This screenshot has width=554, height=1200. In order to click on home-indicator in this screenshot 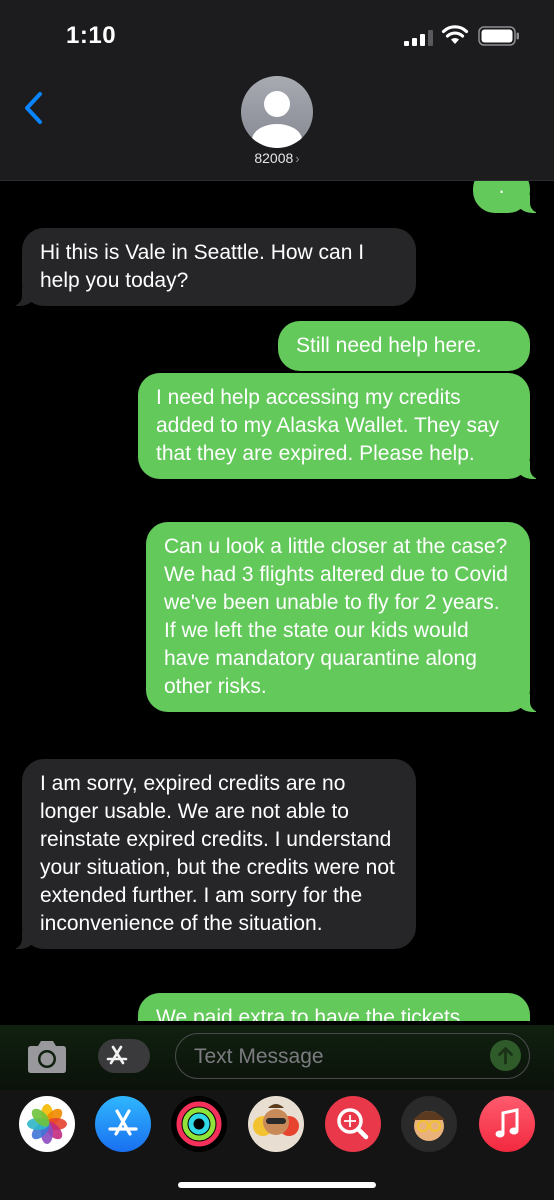, I will do `click(277, 1185)`.